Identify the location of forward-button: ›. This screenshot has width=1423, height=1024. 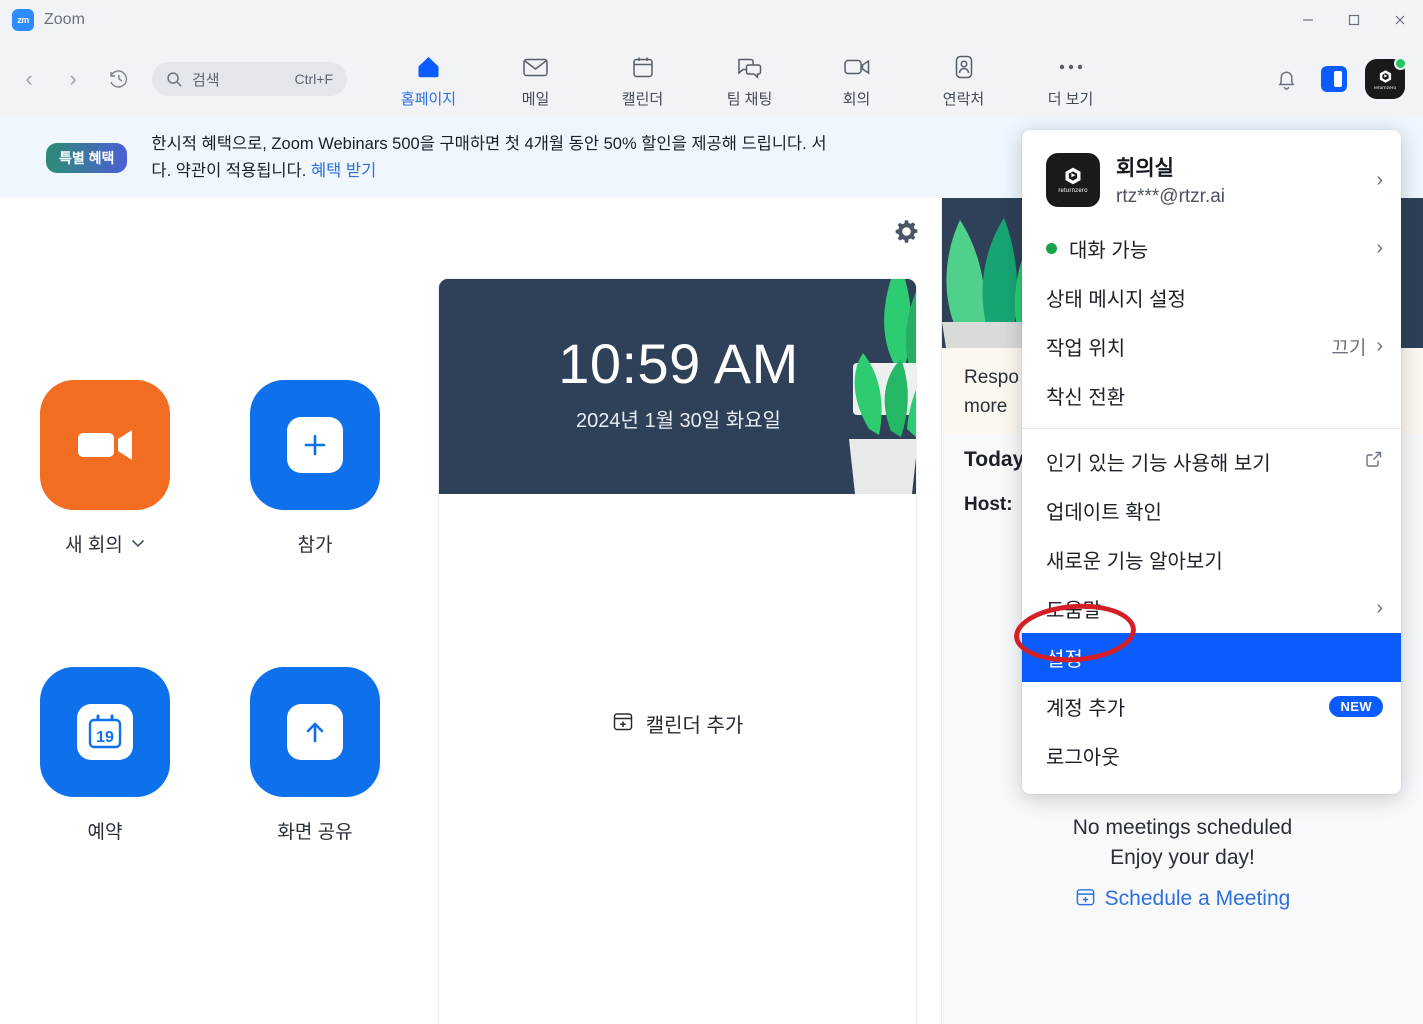
(73, 79).